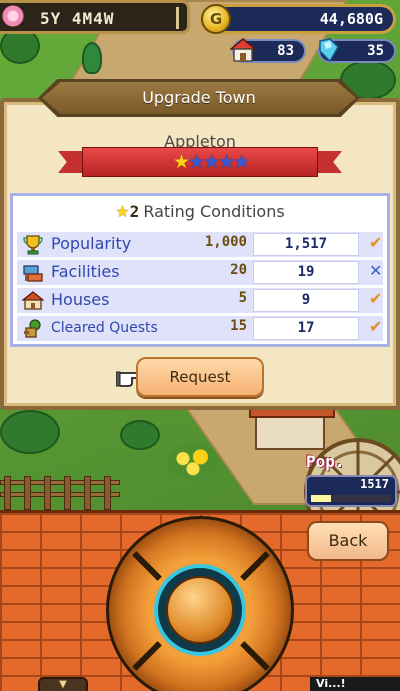  What do you see at coordinates (306, 244) in the screenshot?
I see `condition-current: 1,517` at bounding box center [306, 244].